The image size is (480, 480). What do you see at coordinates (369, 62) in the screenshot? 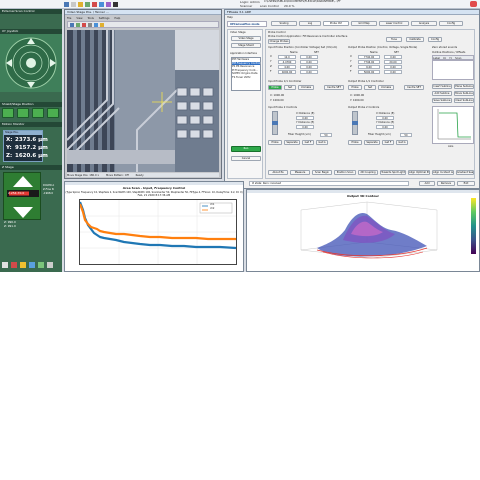
I see `position-field: 7746.00` at bounding box center [369, 62].